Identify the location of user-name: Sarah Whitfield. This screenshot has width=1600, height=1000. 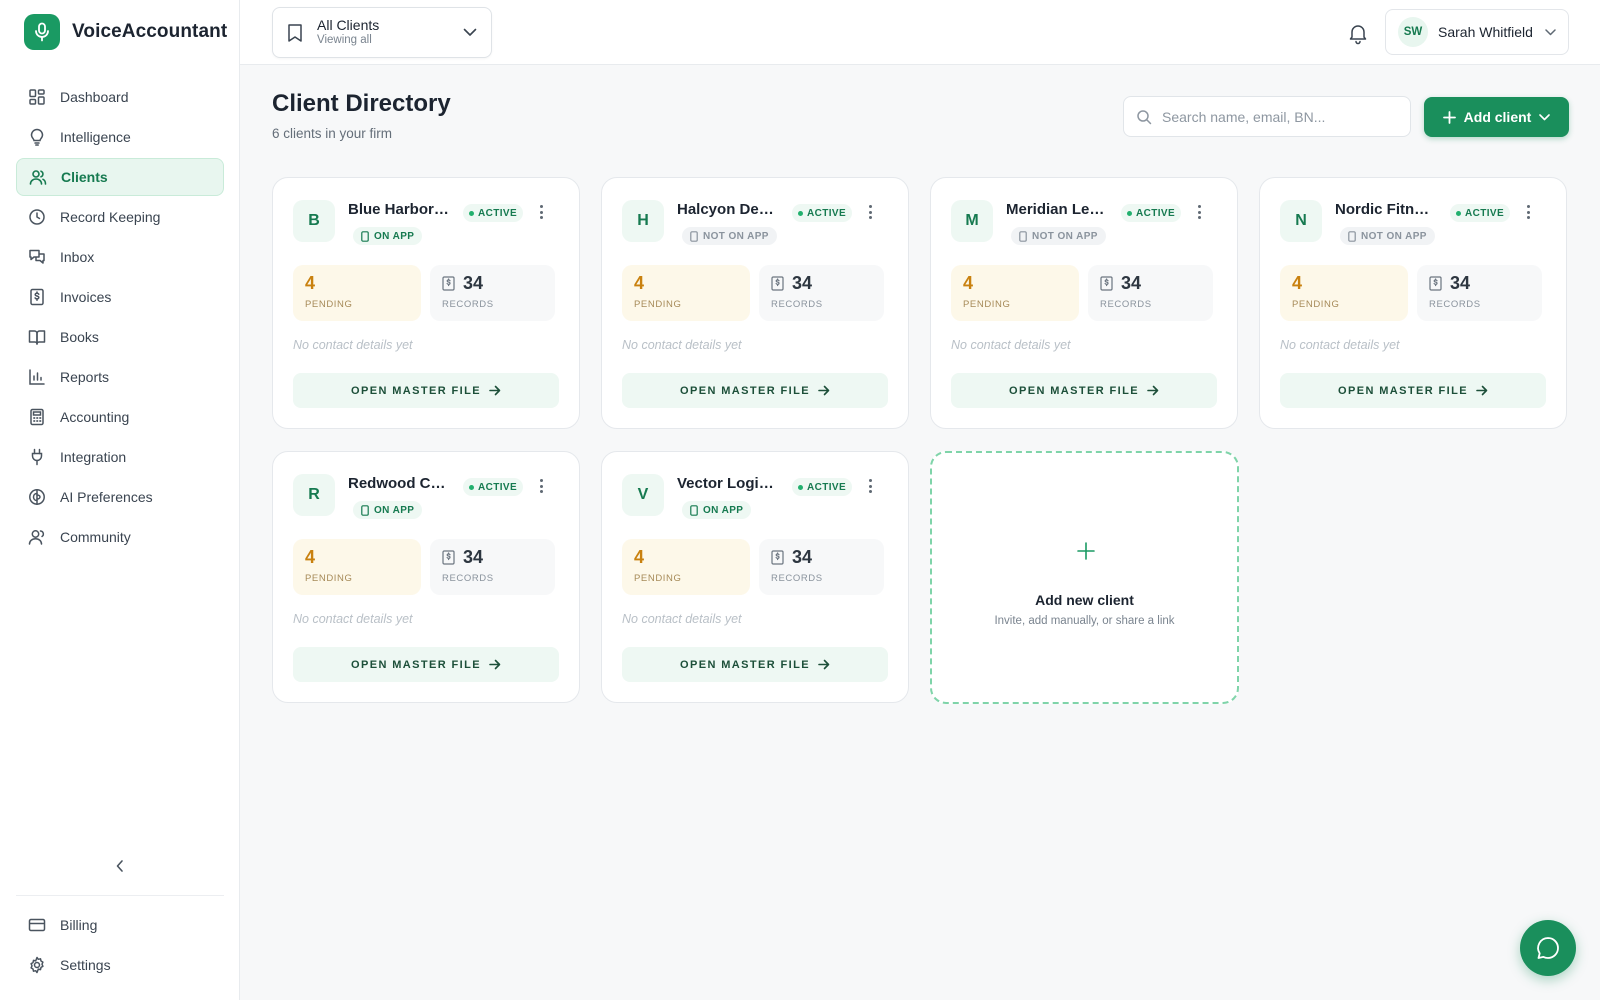
(1485, 32).